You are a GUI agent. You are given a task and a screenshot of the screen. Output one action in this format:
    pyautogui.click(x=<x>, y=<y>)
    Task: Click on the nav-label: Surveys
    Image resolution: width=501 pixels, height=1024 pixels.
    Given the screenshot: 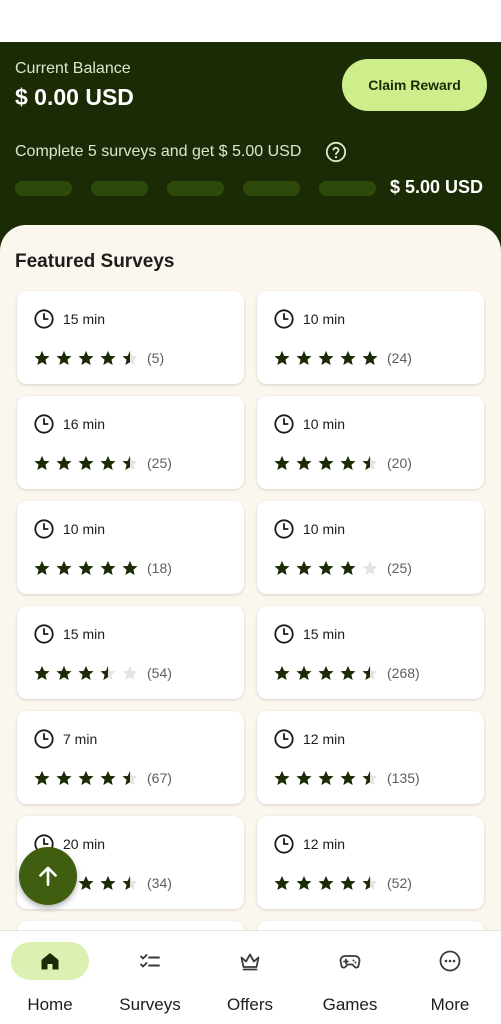 What is the action you would take?
    pyautogui.click(x=150, y=1004)
    